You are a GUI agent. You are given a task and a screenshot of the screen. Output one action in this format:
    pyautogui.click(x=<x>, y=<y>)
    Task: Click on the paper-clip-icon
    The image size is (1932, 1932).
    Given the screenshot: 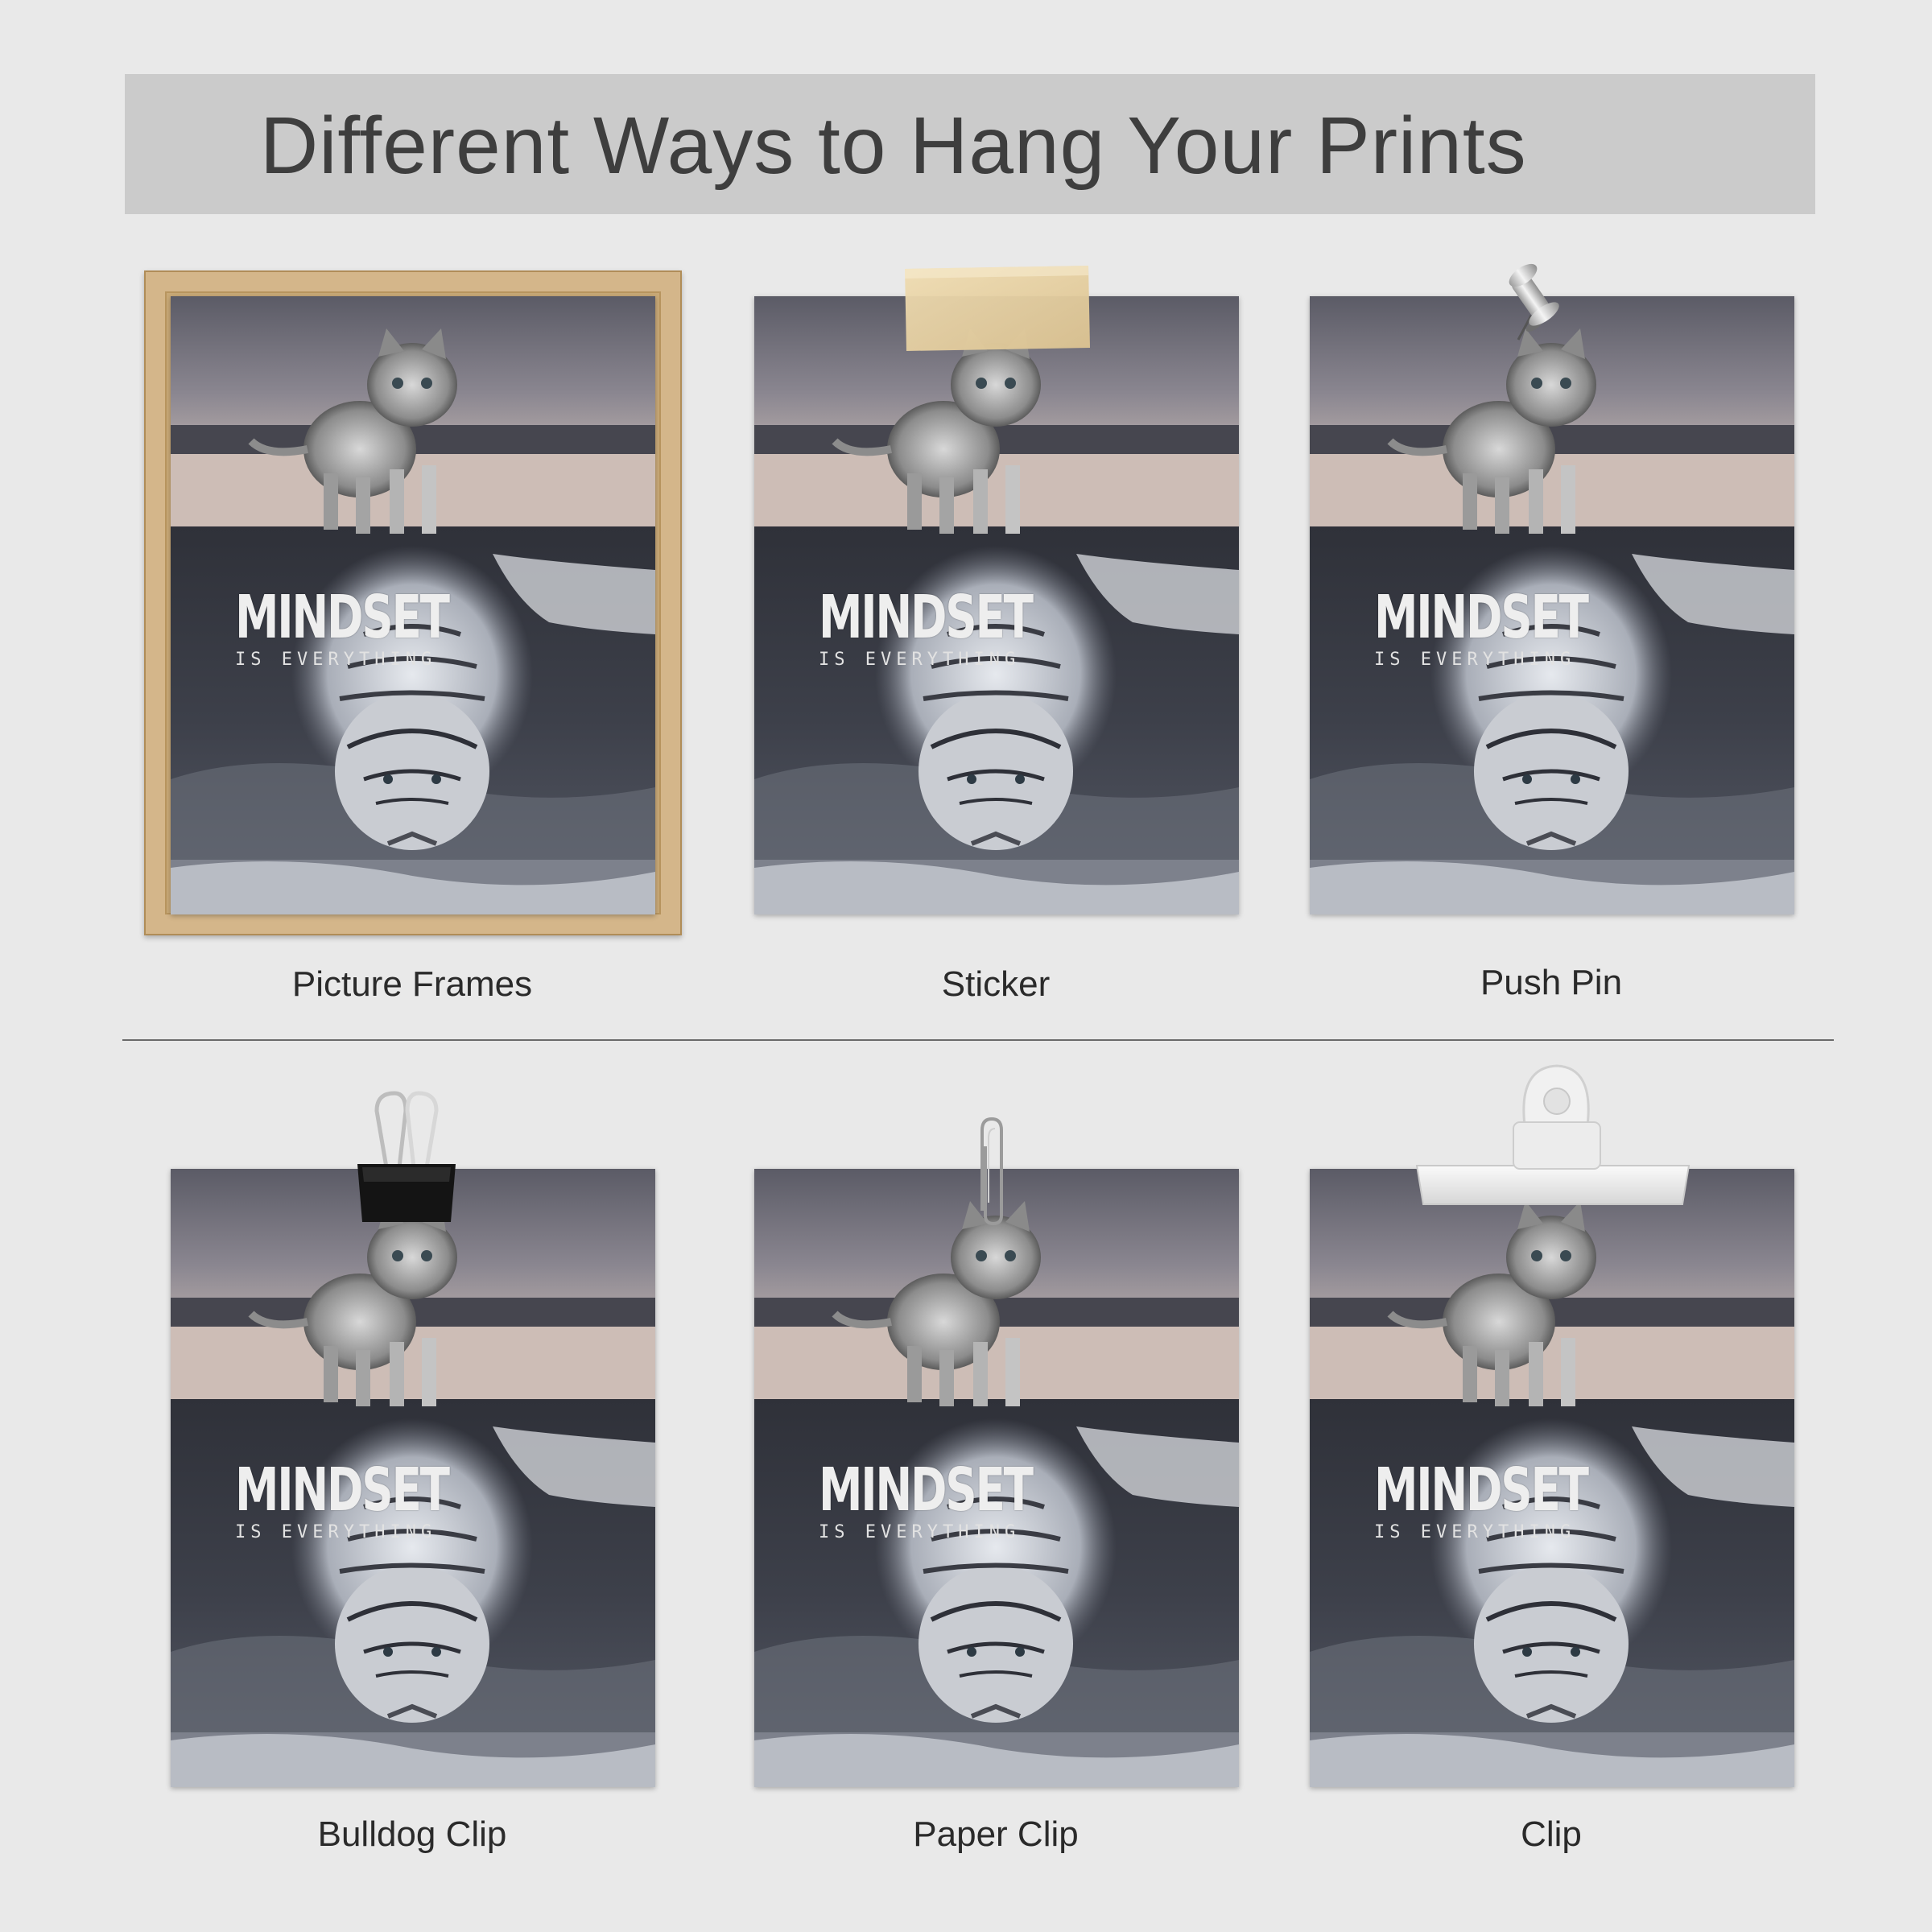 What is the action you would take?
    pyautogui.click(x=991, y=1171)
    